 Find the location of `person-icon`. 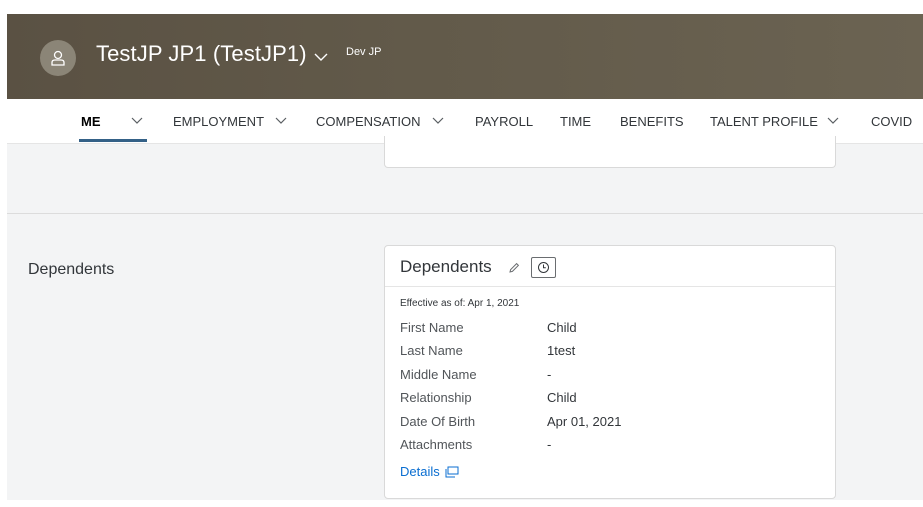

person-icon is located at coordinates (58, 58).